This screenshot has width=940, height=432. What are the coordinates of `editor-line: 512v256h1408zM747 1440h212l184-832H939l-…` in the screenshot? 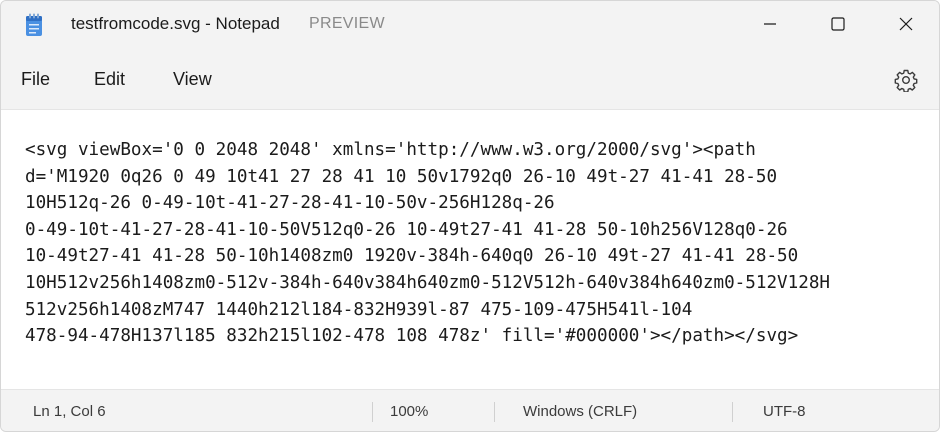 It's located at (359, 309).